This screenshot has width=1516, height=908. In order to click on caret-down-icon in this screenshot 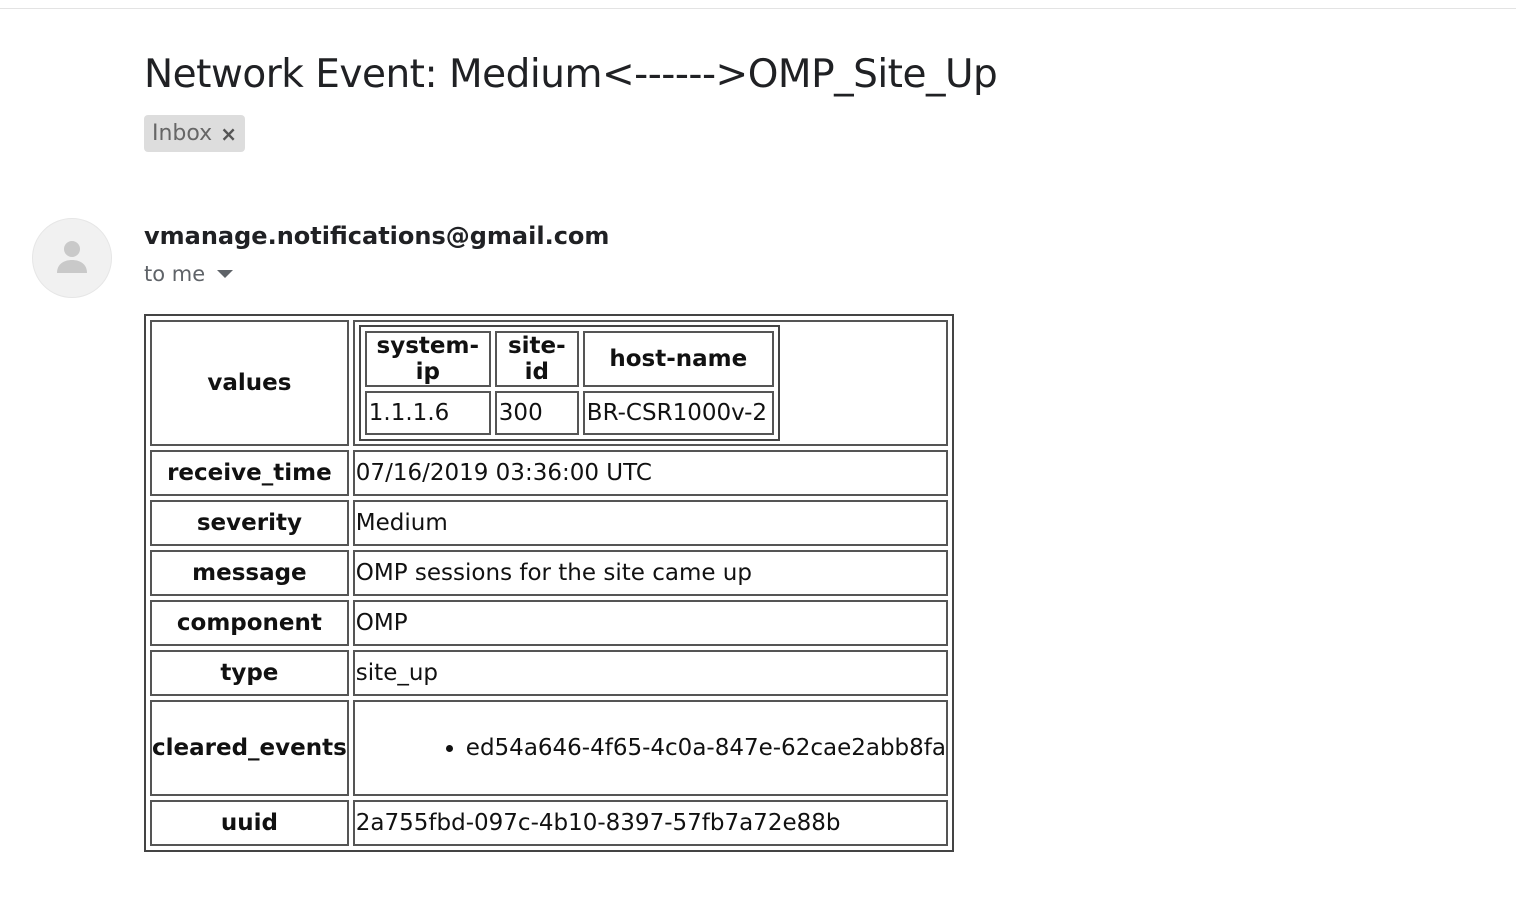, I will do `click(225, 274)`.